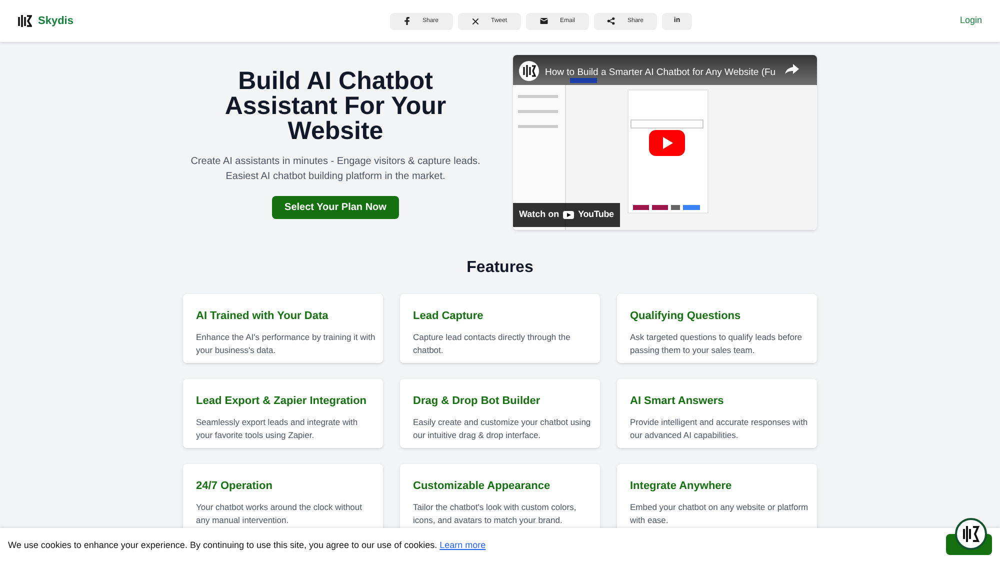 This screenshot has width=1000, height=563. I want to click on feature-title: 24/7 Operation, so click(235, 486).